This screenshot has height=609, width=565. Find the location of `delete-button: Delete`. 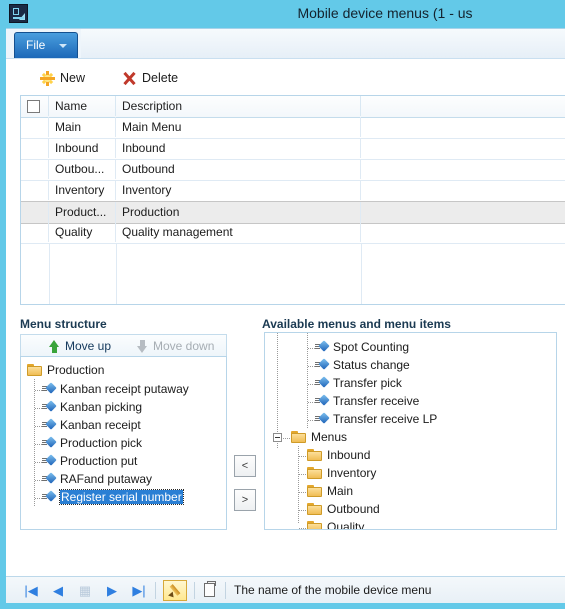

delete-button: Delete is located at coordinates (163, 79).